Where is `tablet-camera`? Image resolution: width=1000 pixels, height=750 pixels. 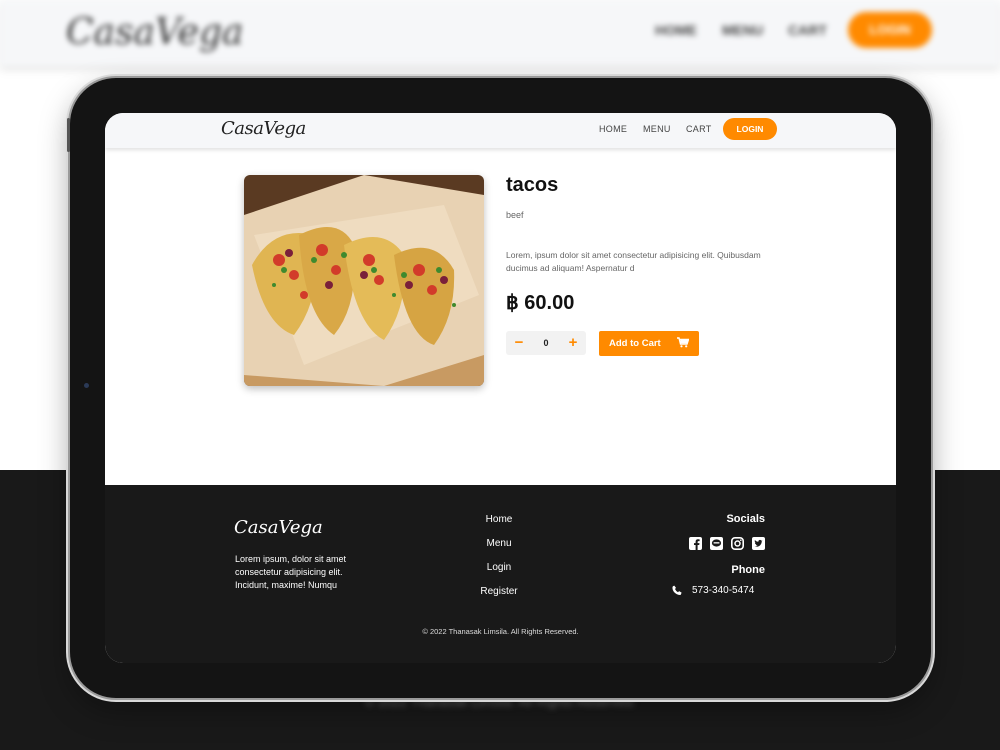 tablet-camera is located at coordinates (86, 385).